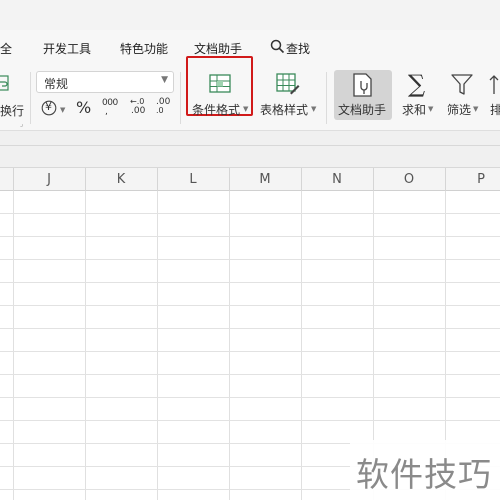 This screenshot has height=500, width=500. Describe the element at coordinates (193, 179) in the screenshot. I see `column-header-l: L` at that location.